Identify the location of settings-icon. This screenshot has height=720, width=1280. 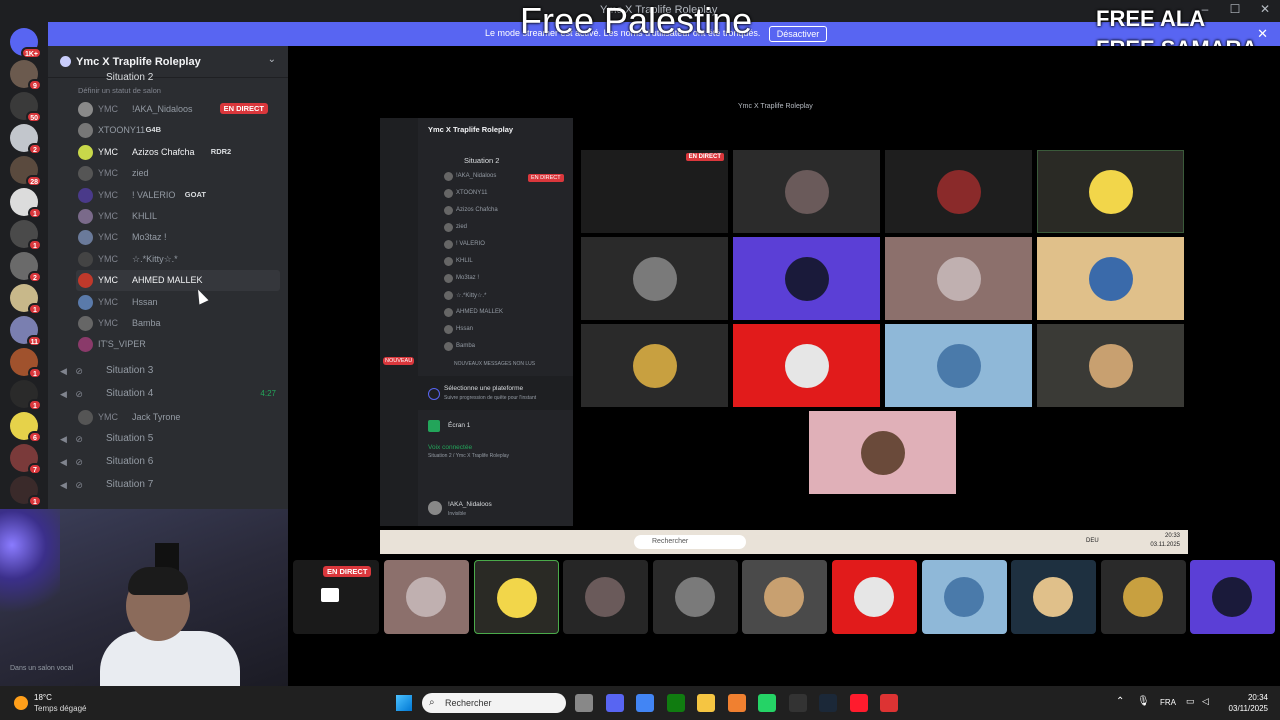
(889, 703).